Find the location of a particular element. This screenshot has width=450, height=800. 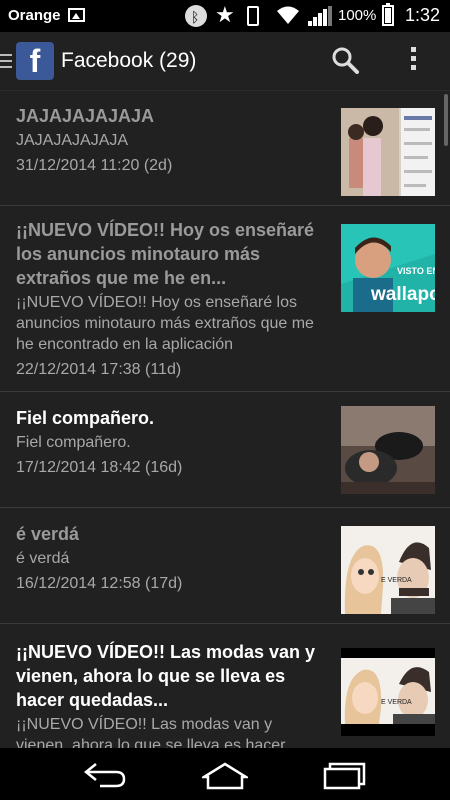

battery-icon is located at coordinates (388, 14).